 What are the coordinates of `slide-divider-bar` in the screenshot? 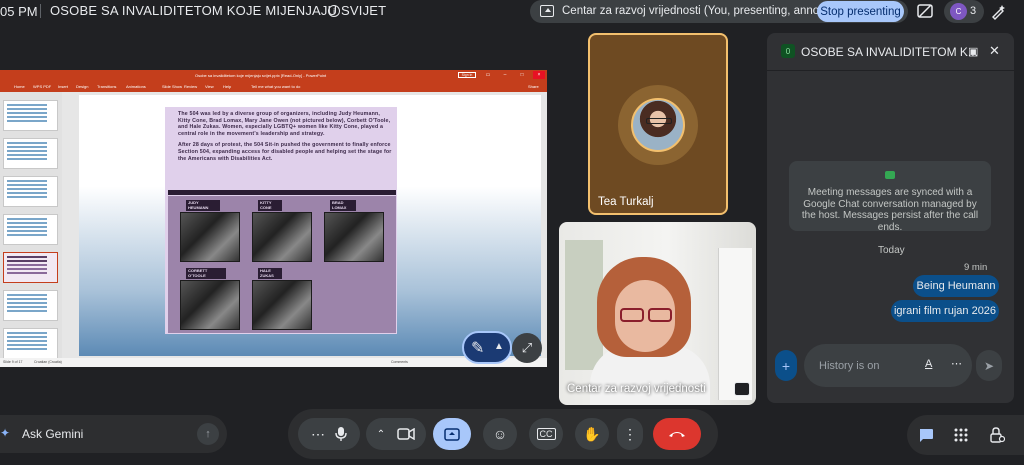 It's located at (282, 192).